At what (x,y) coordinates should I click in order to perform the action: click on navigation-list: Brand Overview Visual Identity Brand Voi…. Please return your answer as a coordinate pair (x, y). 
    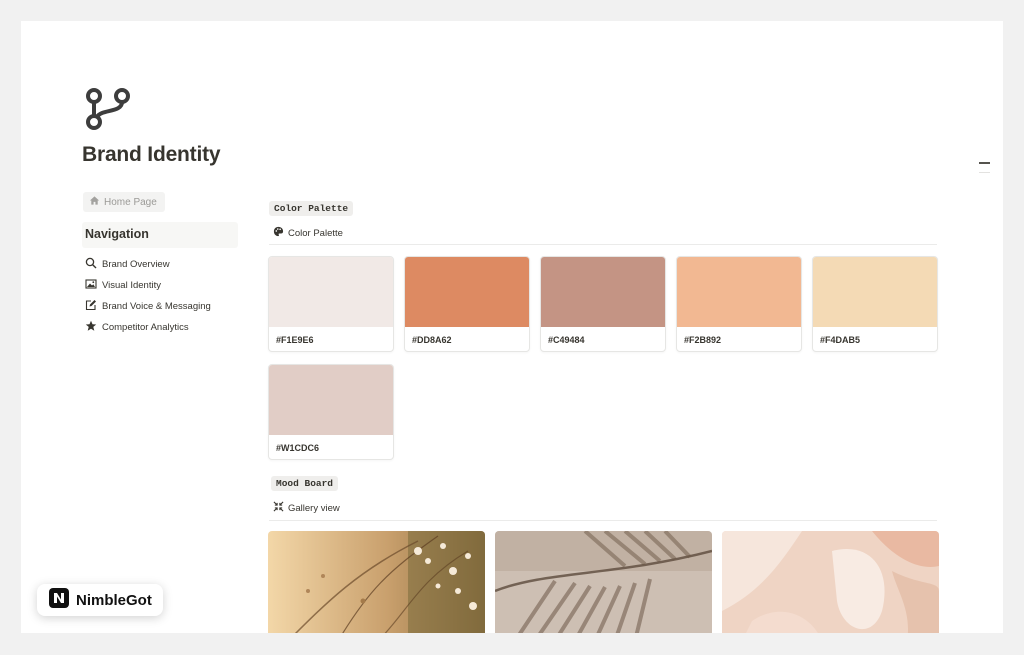
    Looking at the image, I should click on (148, 296).